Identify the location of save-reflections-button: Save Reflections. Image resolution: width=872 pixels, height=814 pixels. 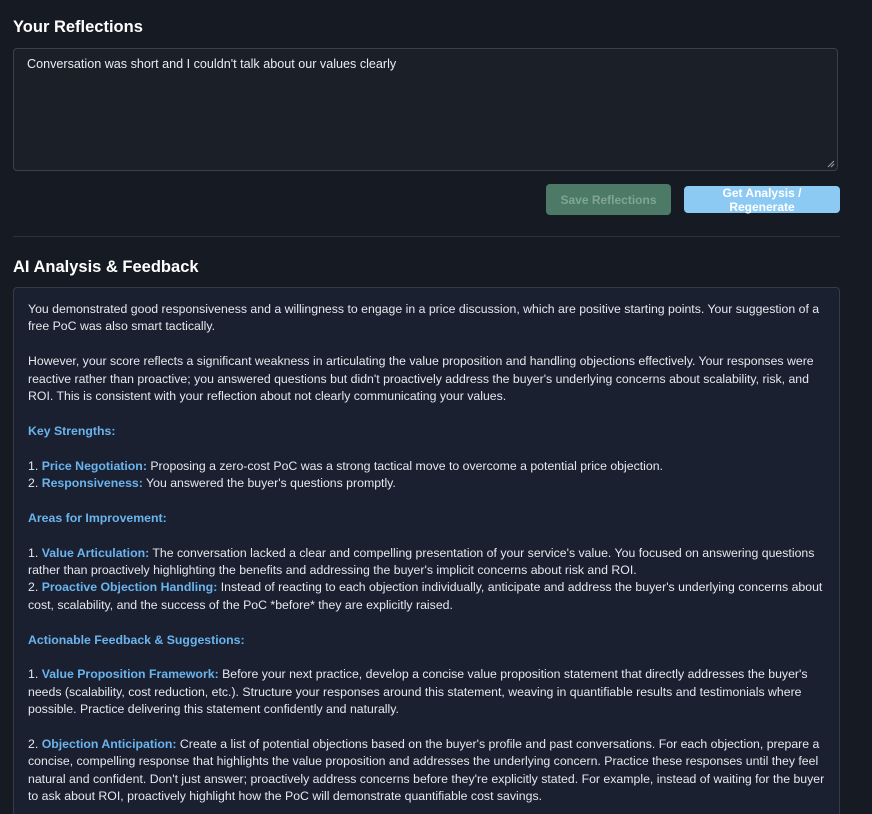
(608, 199).